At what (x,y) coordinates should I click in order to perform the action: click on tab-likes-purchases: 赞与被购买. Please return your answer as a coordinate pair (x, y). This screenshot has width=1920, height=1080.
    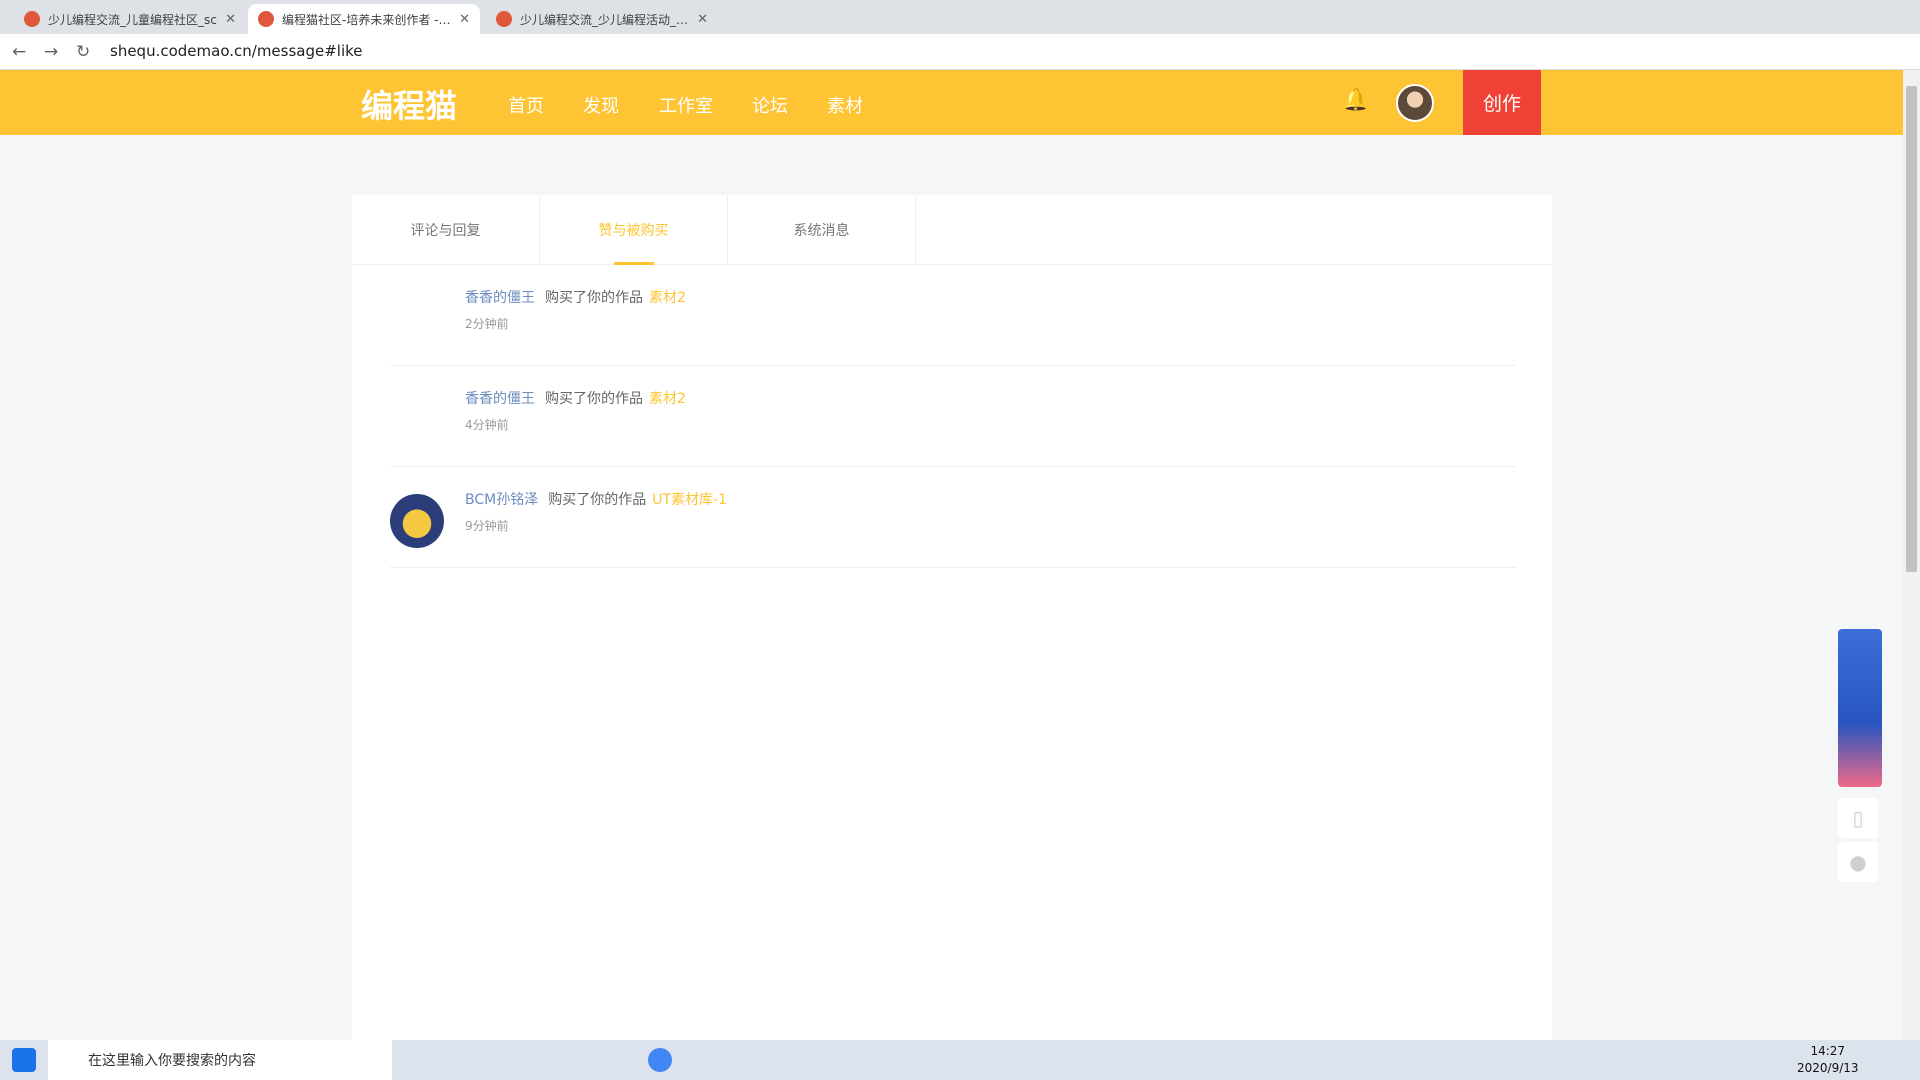
    Looking at the image, I should click on (634, 230).